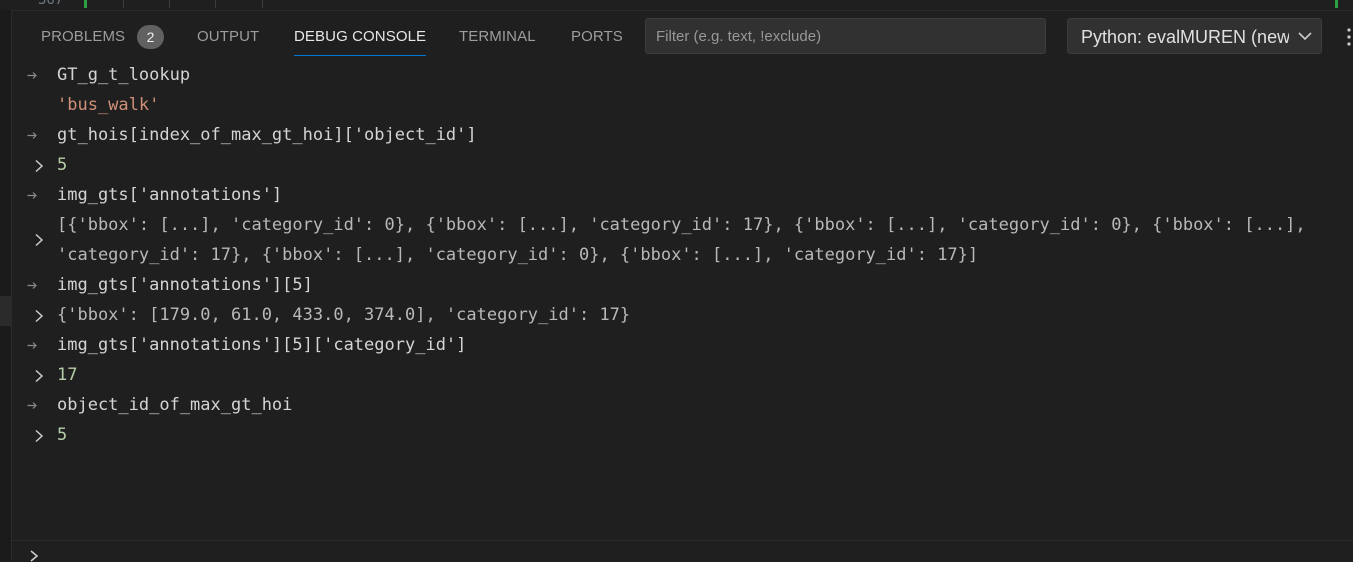 The height and width of the screenshot is (562, 1353). Describe the element at coordinates (185, 285) in the screenshot. I see `console-input: img_gts['annotations'][5]` at that location.